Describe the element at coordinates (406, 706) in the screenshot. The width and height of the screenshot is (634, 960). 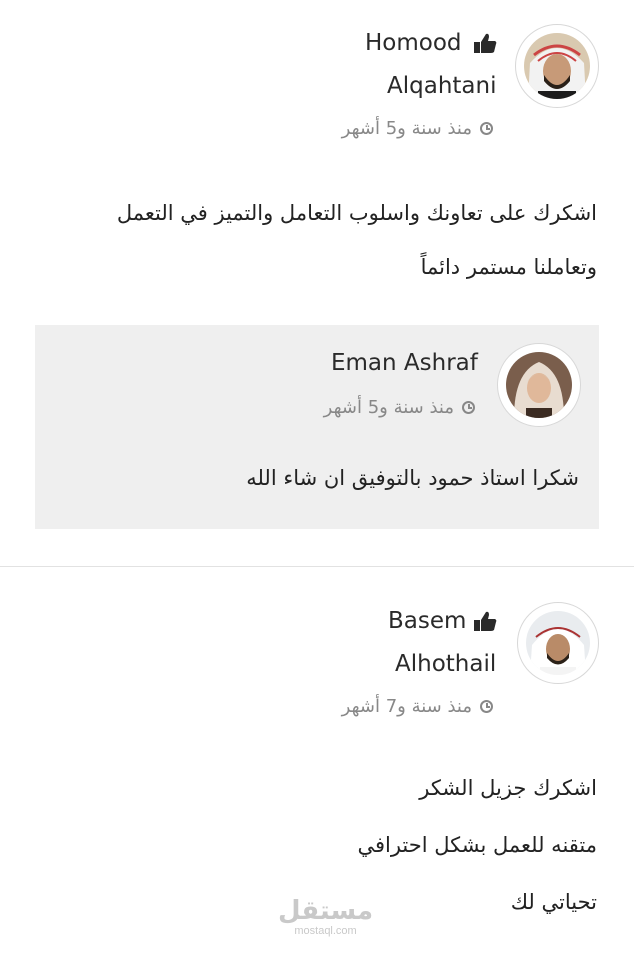
I see `review-time-text: منذ سنة و7 أشهر` at that location.